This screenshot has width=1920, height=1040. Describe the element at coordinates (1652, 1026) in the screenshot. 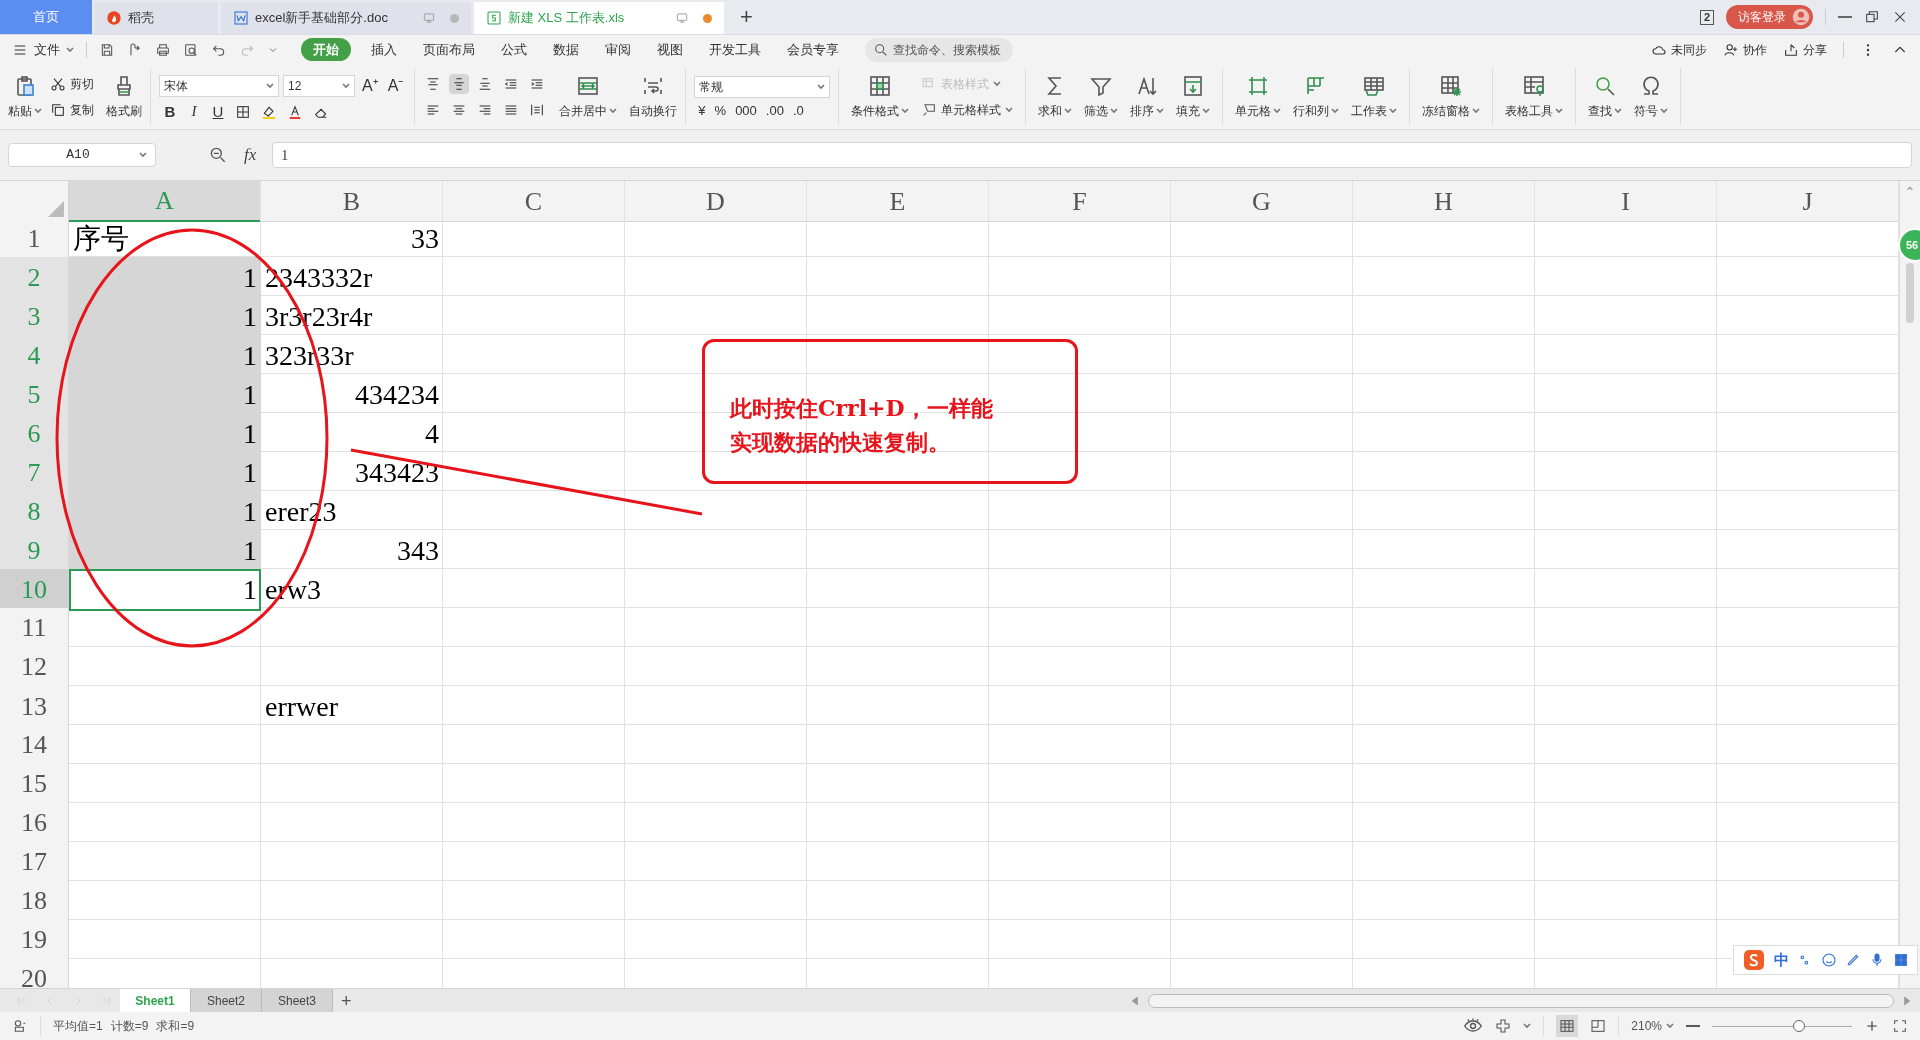

I see `zoom-level-dropdown: 210%` at that location.